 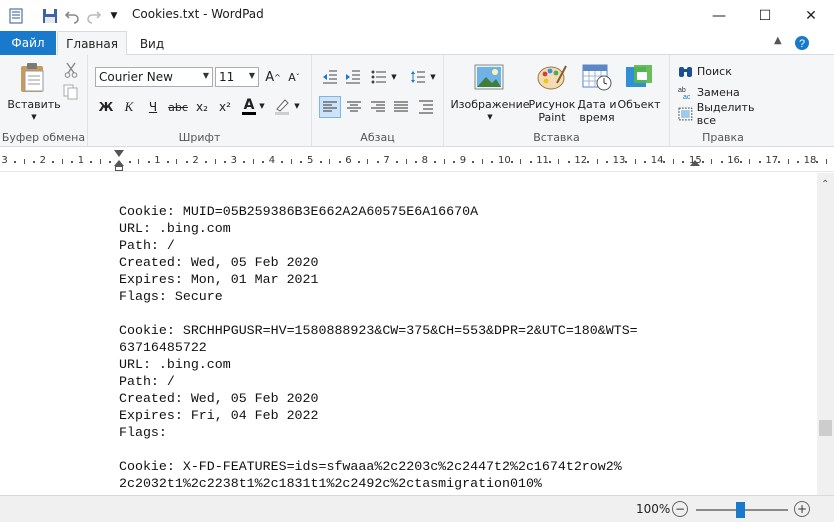 I want to click on tab-view: Вид, so click(x=152, y=43).